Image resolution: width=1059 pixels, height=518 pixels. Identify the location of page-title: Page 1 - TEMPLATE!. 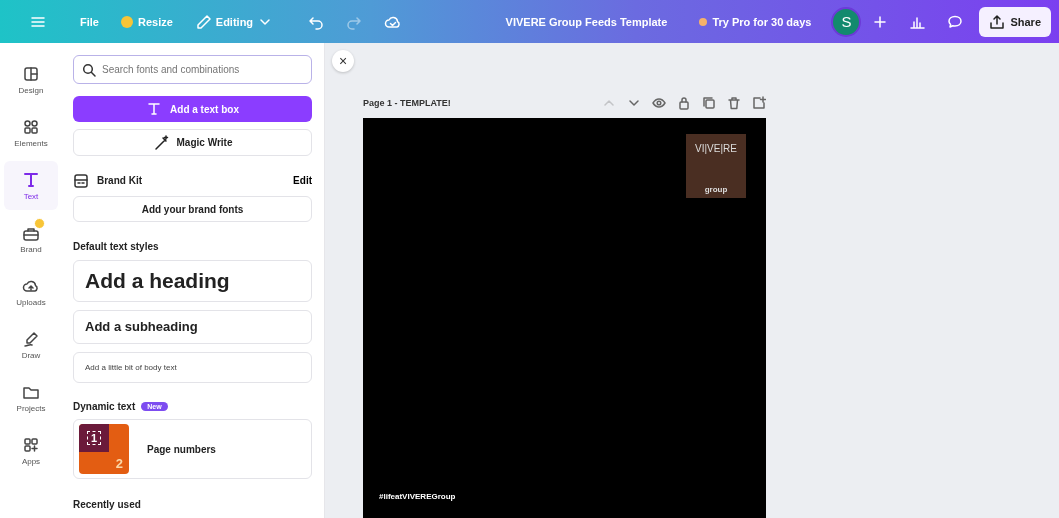
(407, 103).